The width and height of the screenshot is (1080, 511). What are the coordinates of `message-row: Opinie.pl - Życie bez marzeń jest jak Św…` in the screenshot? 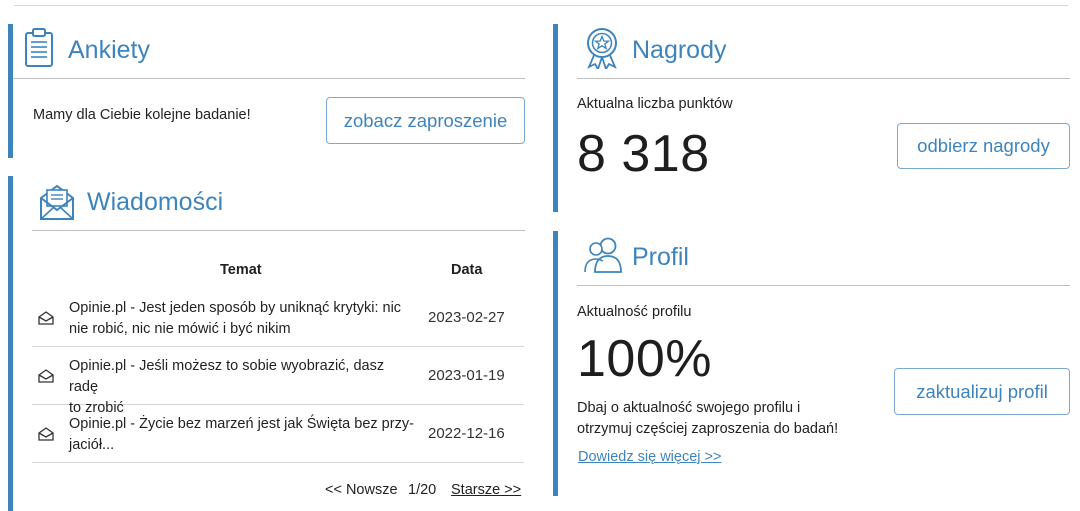 It's located at (278, 434).